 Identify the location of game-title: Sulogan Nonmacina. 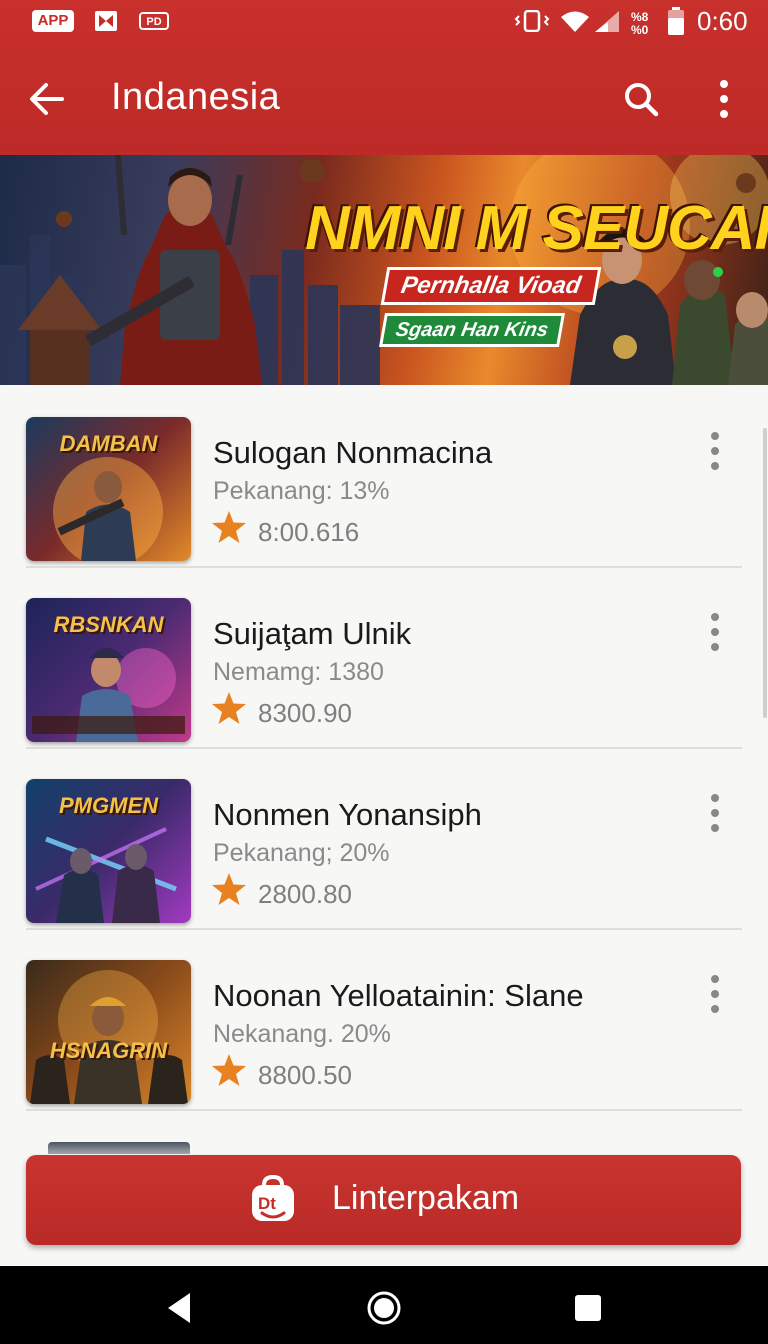
(353, 452).